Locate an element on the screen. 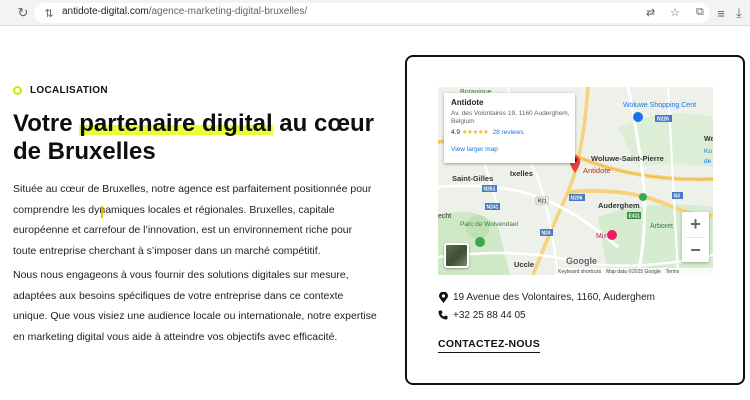 This screenshot has width=750, height=400. extensions-icon: ⧉ is located at coordinates (700, 12).